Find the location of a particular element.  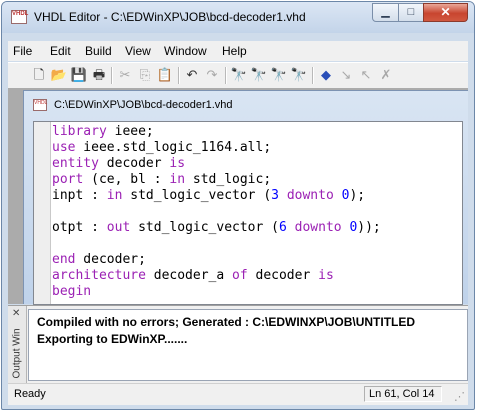

menu-edit: Edit is located at coordinates (60, 51).